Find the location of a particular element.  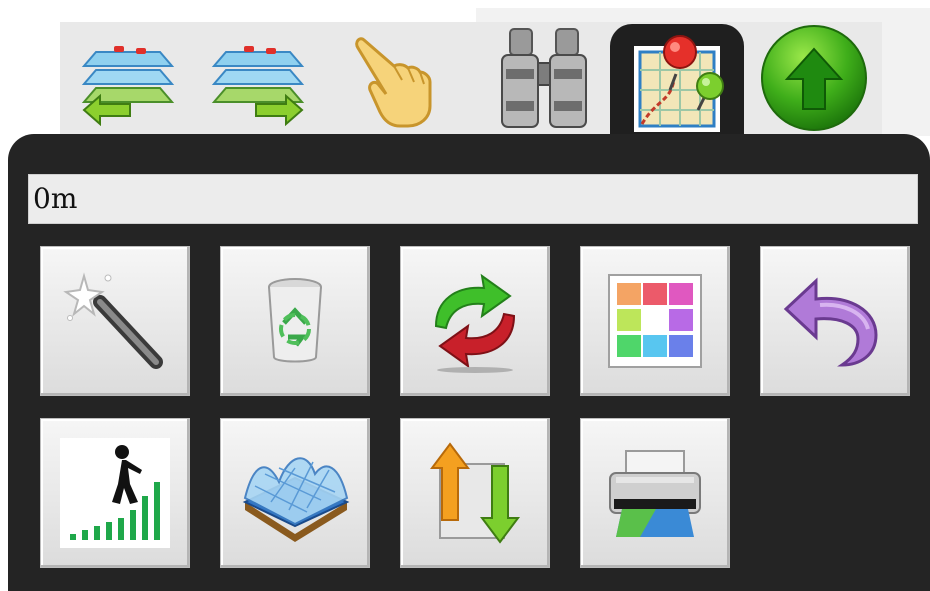

recycle-bin-button is located at coordinates (295, 321).